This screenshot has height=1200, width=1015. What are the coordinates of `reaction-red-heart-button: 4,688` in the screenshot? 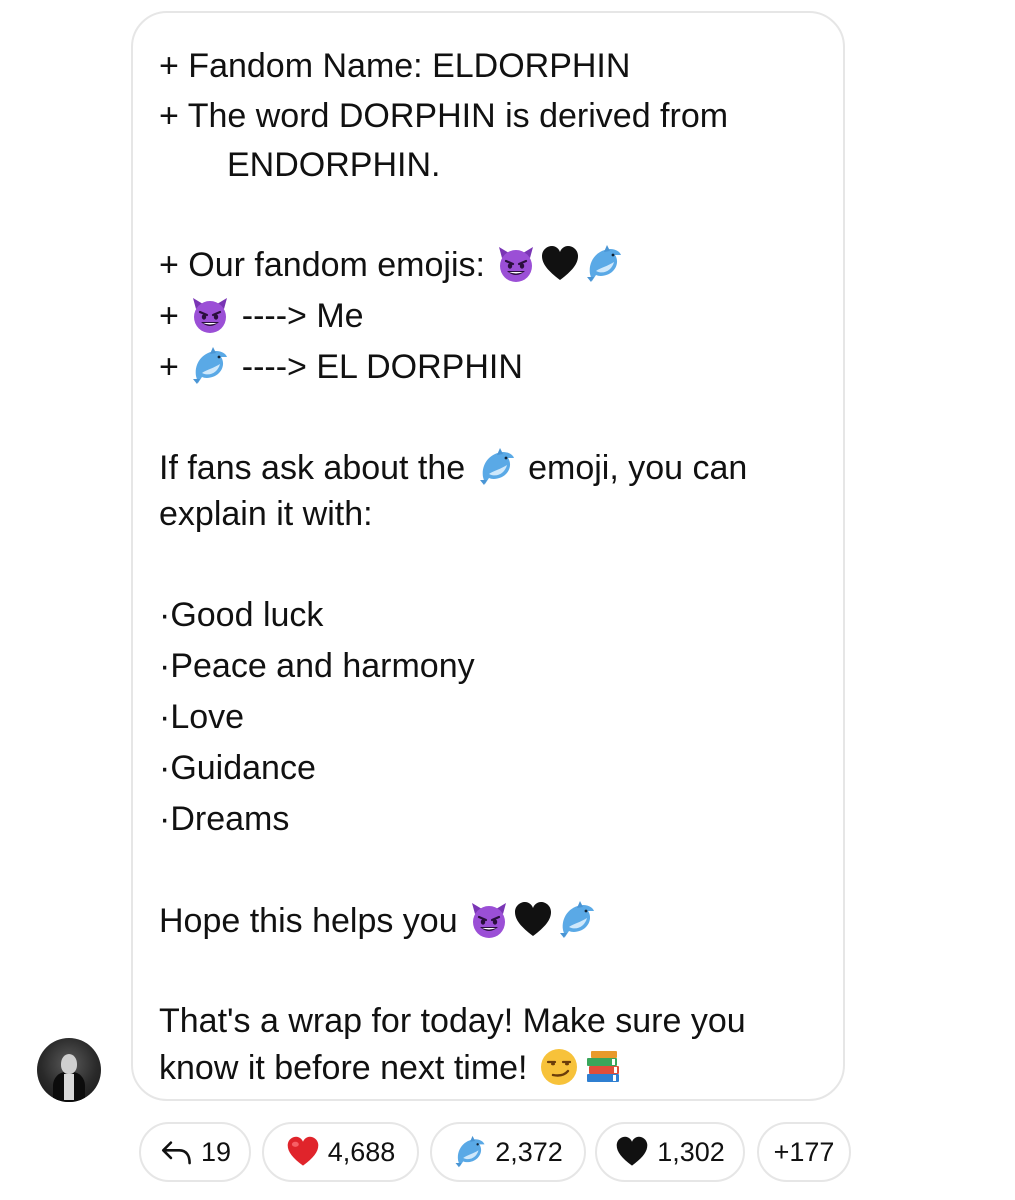 It's located at (340, 1152).